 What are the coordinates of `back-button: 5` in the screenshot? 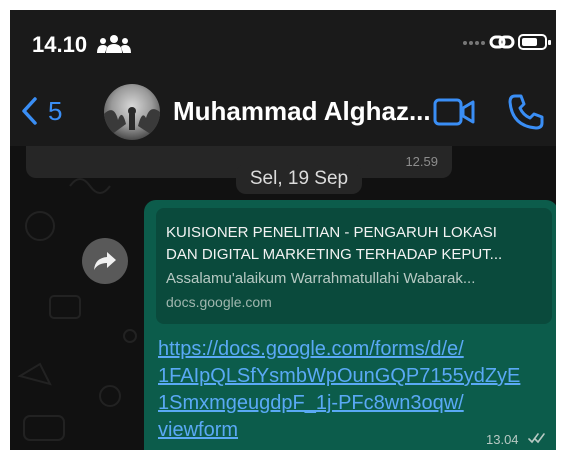 It's located at (52, 111).